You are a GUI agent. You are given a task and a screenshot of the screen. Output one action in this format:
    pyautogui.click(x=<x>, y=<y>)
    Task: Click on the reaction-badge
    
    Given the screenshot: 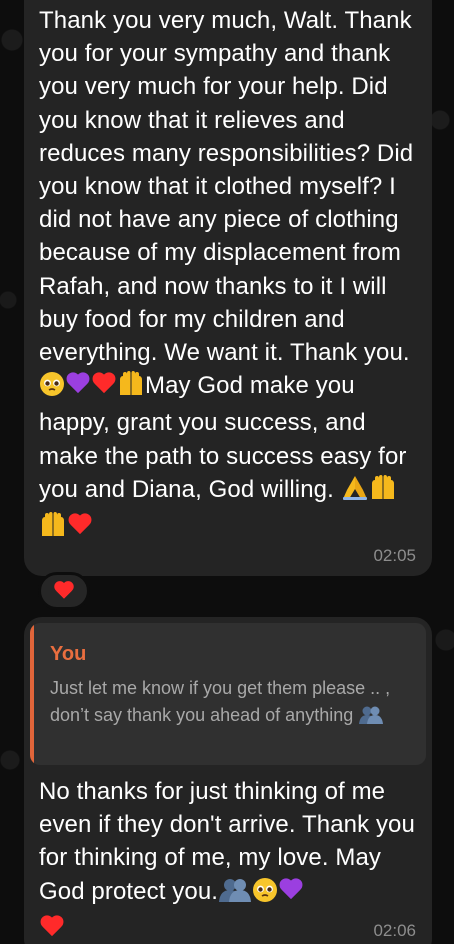 What is the action you would take?
    pyautogui.click(x=64, y=591)
    